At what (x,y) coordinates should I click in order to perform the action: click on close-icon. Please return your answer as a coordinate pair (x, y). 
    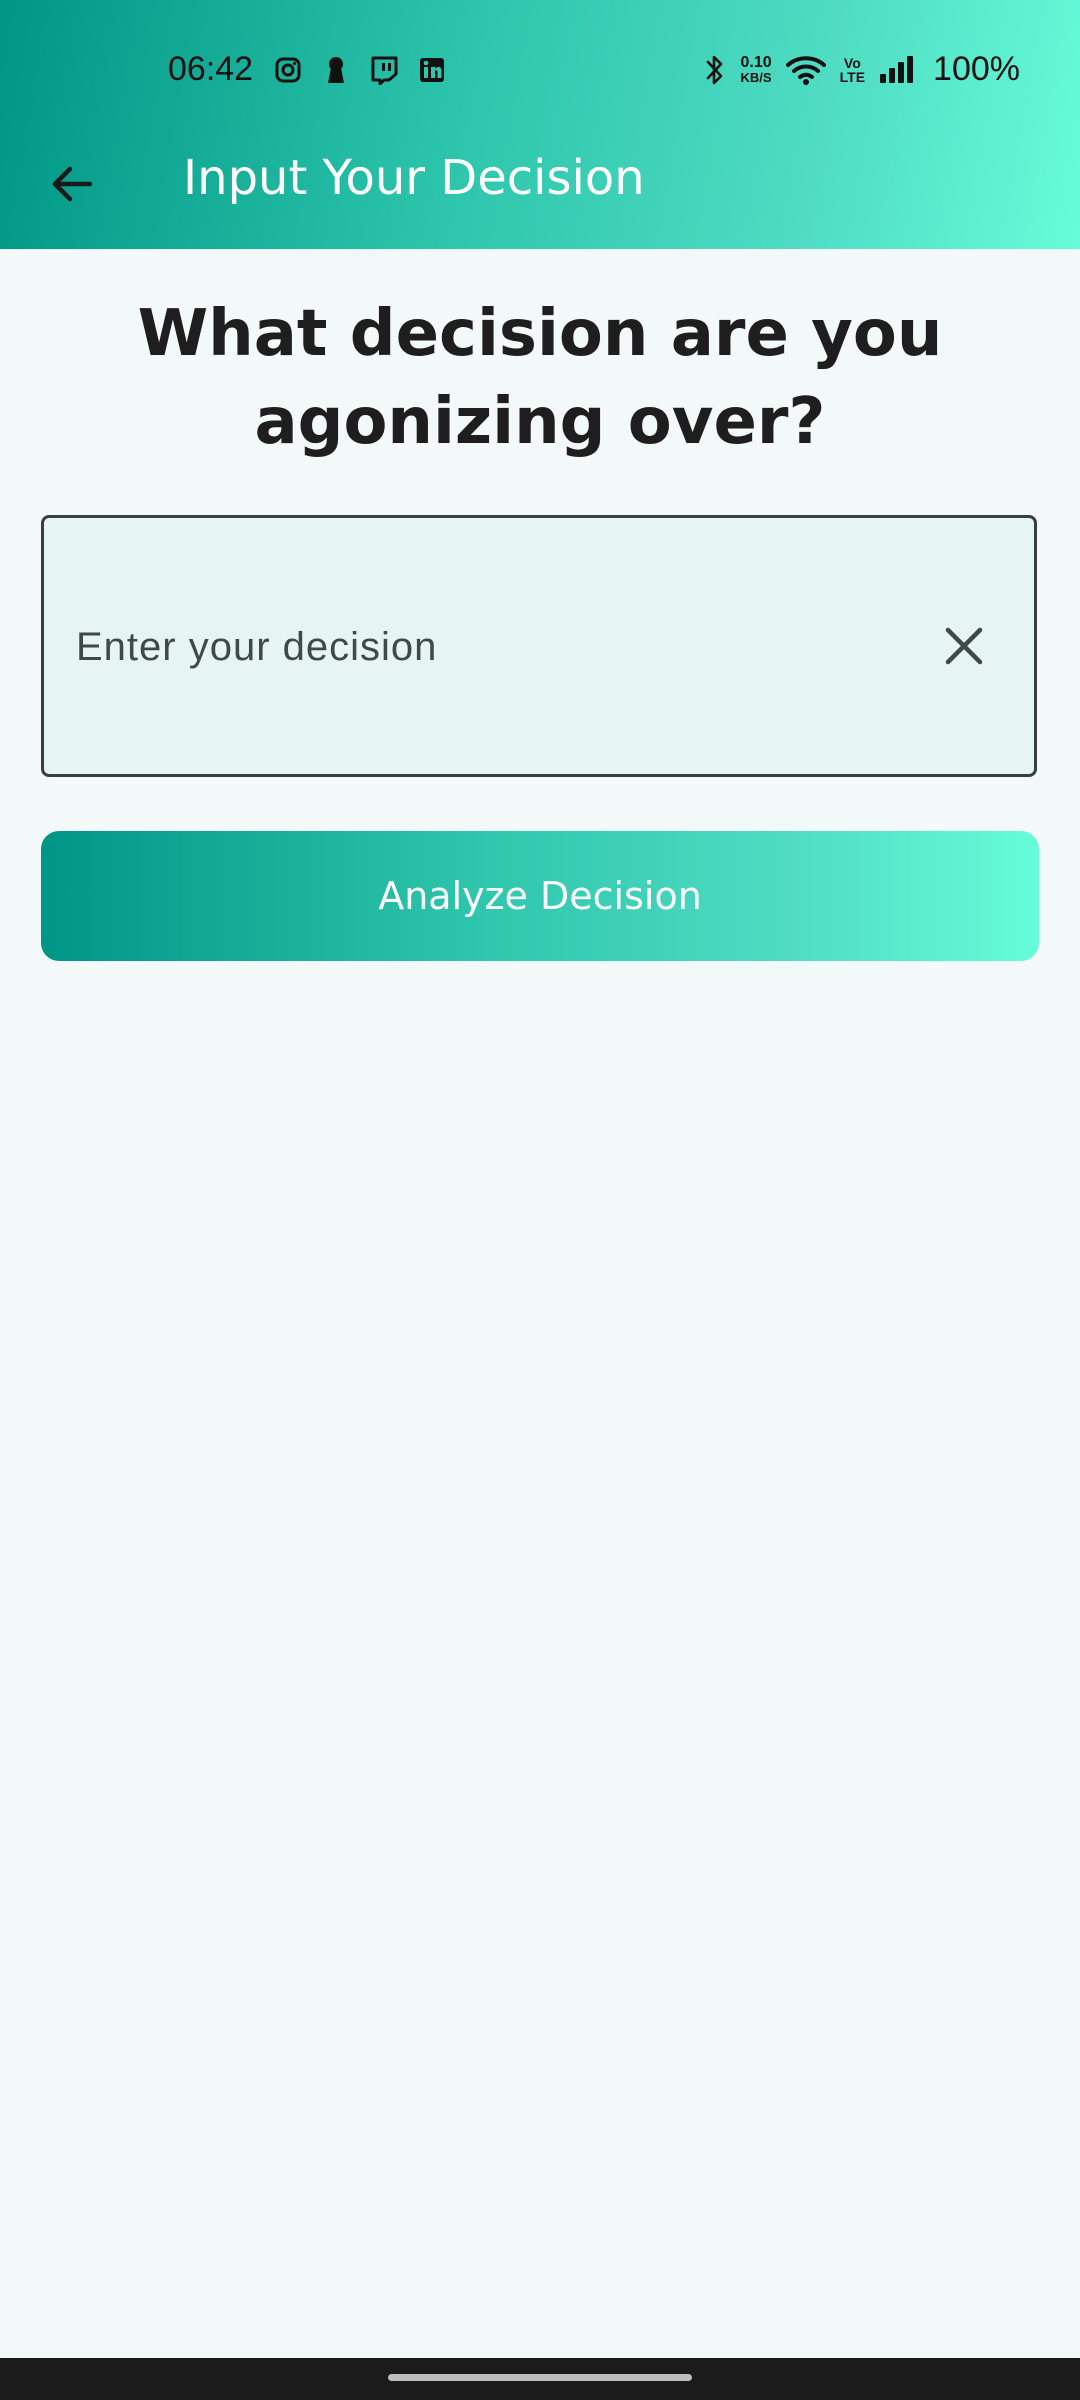
    Looking at the image, I should click on (964, 646).